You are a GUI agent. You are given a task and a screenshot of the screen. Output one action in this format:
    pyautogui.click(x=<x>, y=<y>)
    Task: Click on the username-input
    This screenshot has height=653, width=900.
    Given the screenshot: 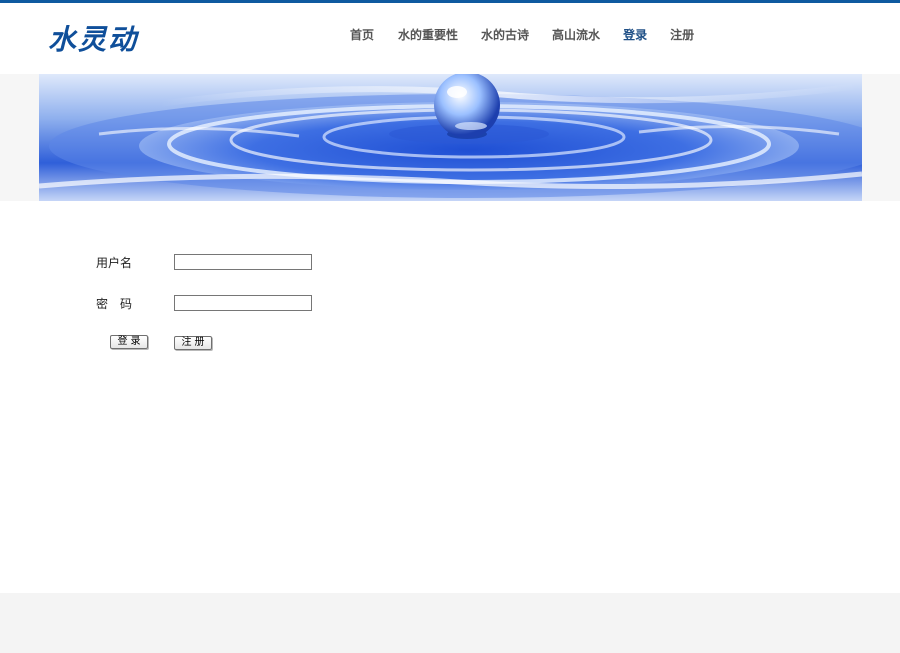 What is the action you would take?
    pyautogui.click(x=243, y=262)
    